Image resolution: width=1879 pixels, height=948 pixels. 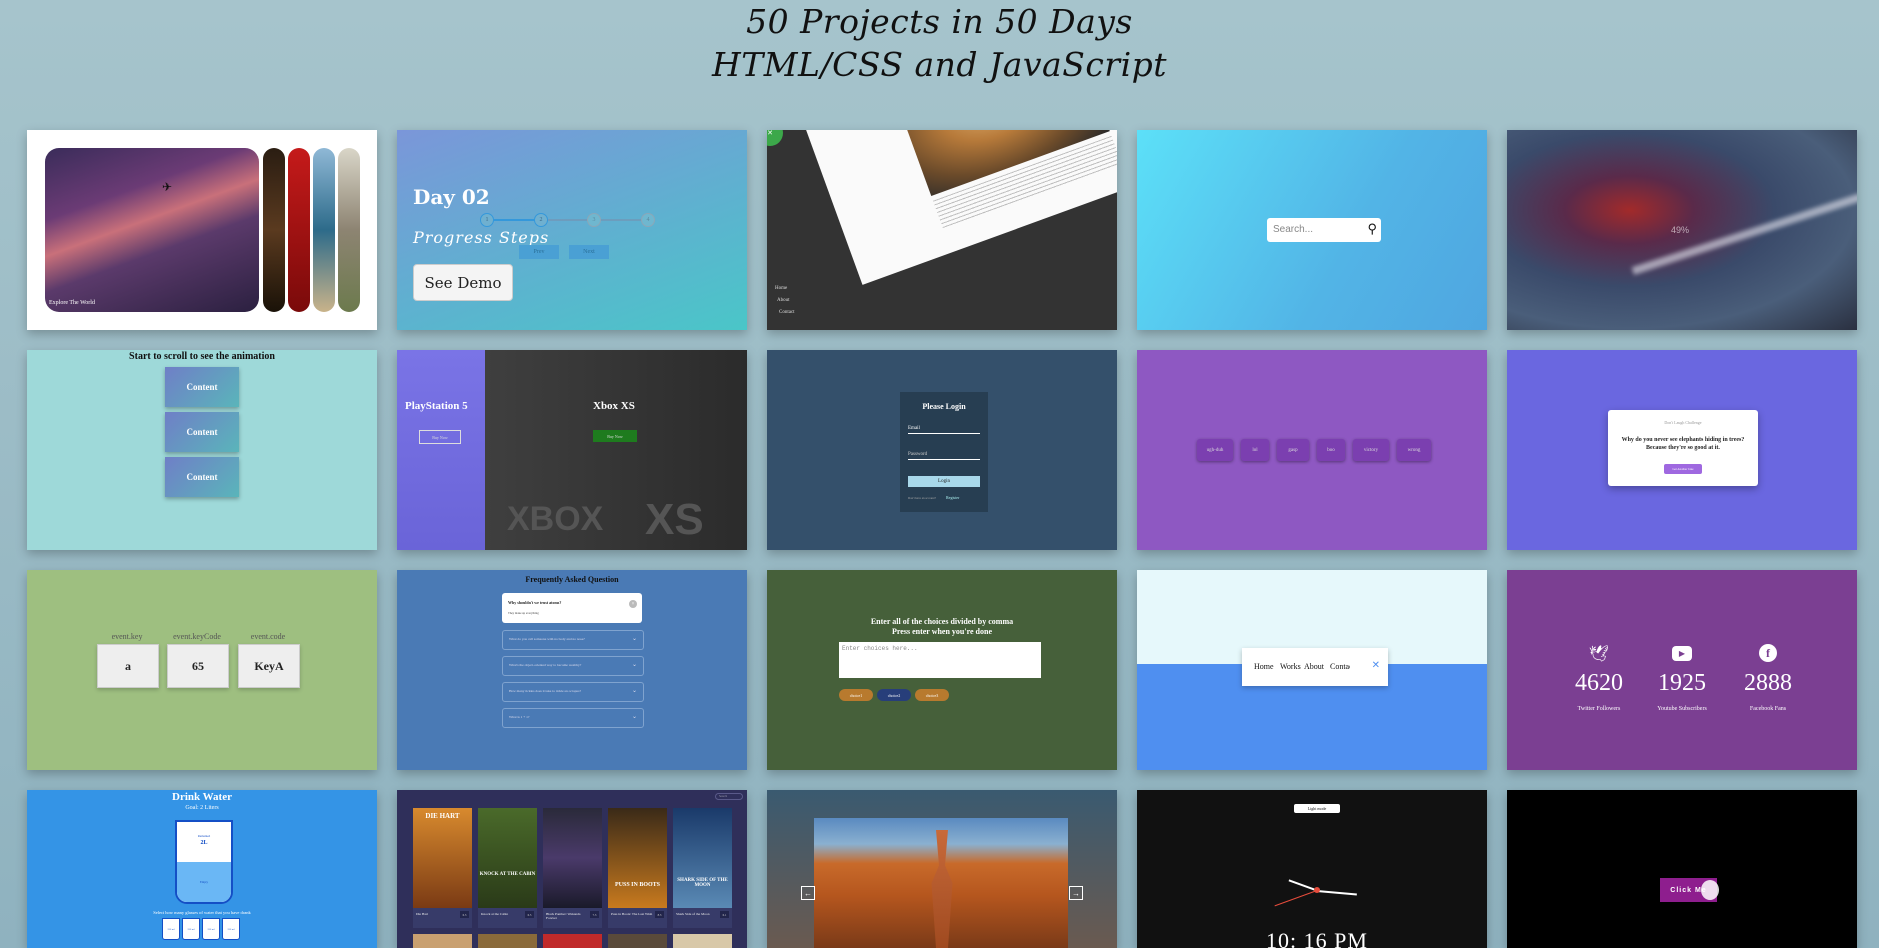 I want to click on project-card-expanding-cards: ✈ Explore The World, so click(x=202, y=230).